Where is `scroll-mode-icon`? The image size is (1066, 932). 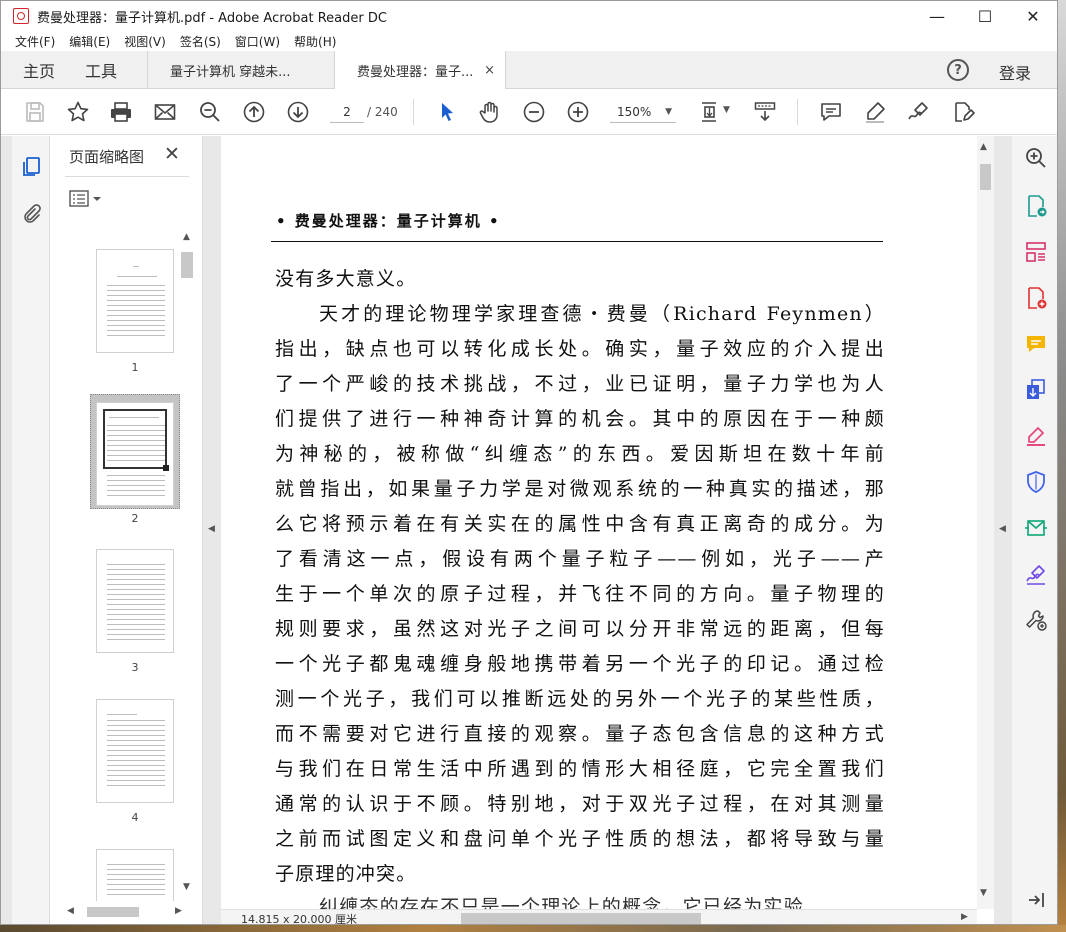 scroll-mode-icon is located at coordinates (765, 112).